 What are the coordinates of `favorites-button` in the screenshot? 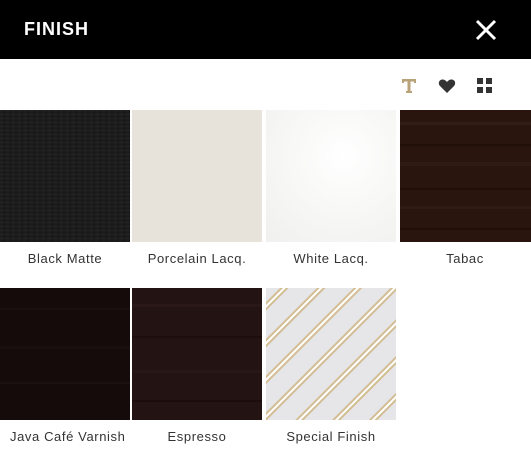 It's located at (447, 86).